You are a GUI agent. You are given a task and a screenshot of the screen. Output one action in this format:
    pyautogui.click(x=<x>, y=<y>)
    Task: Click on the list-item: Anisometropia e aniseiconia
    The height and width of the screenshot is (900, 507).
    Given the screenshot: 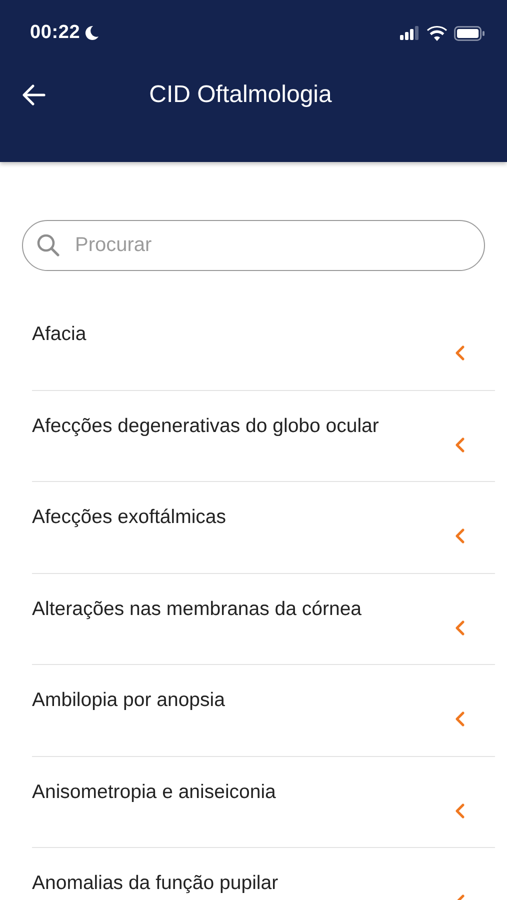 What is the action you would take?
    pyautogui.click(x=263, y=802)
    